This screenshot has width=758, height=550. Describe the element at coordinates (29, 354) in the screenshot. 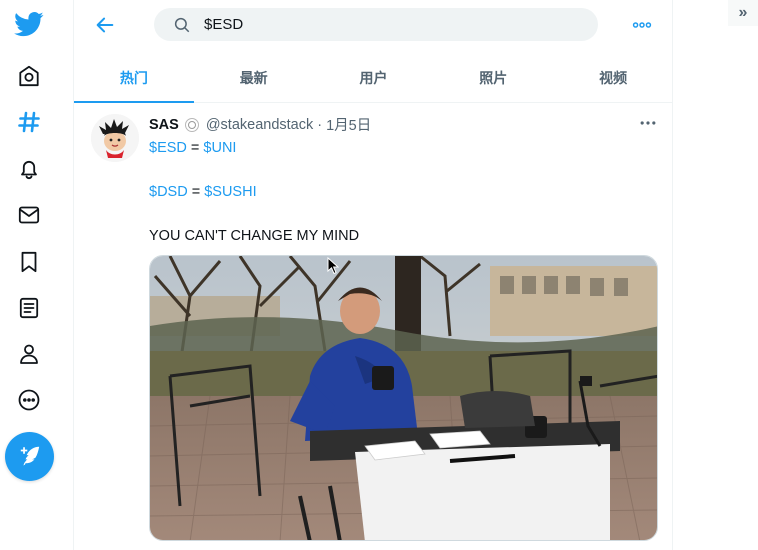

I see `profile-icon` at that location.